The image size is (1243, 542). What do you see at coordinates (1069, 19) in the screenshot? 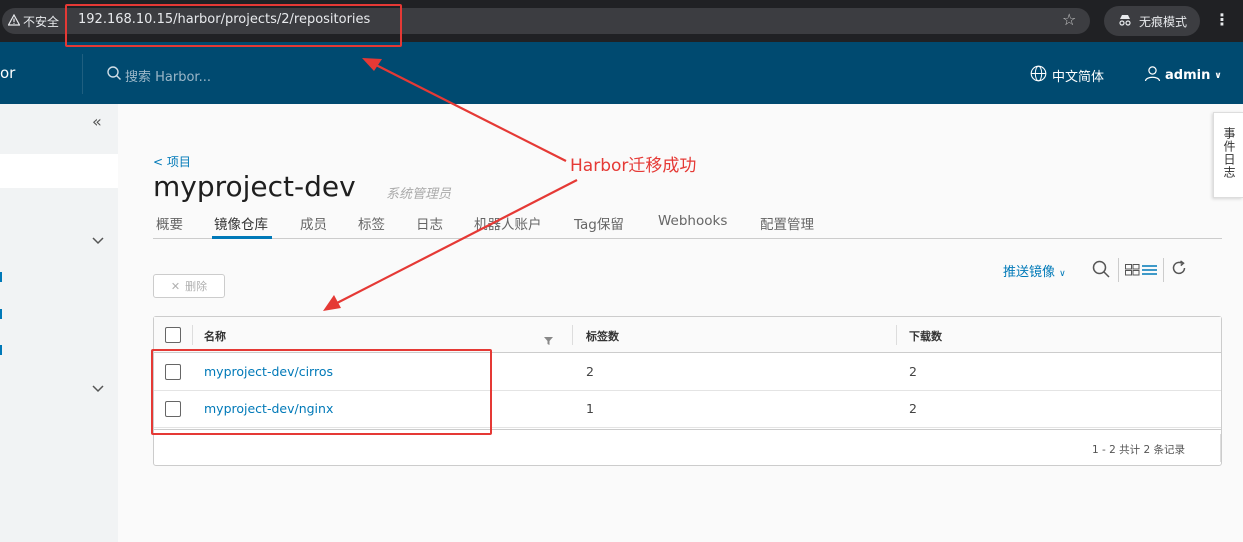
I see `bookmark-star-icon: ☆` at bounding box center [1069, 19].